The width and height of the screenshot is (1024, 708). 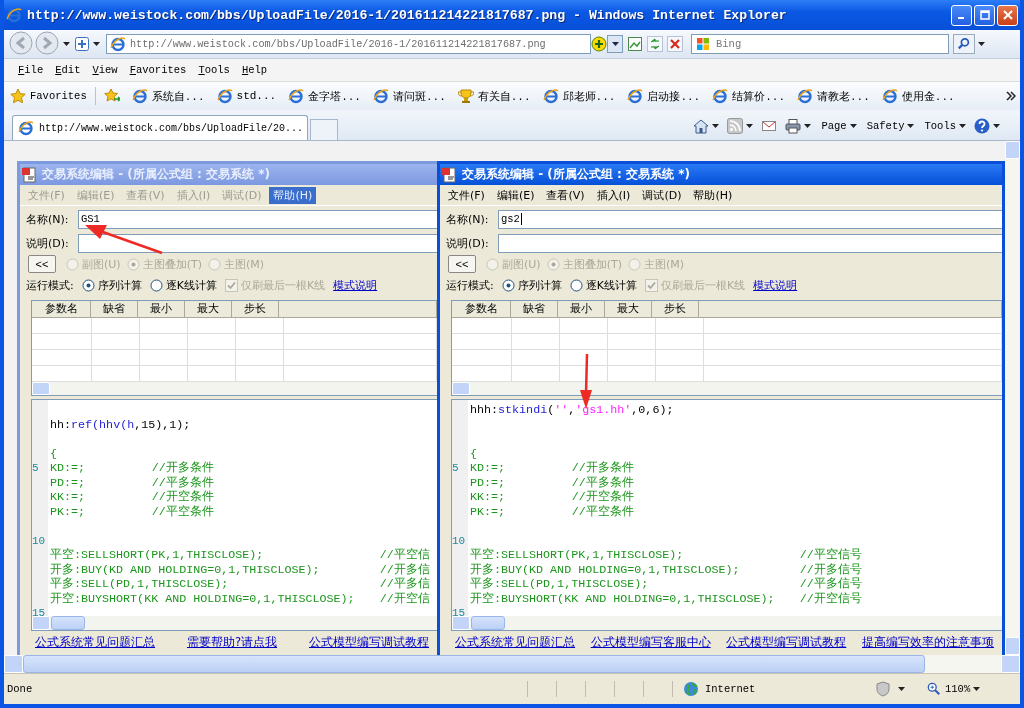 What do you see at coordinates (348, 44) in the screenshot?
I see `address-field: http://www.weistock.com/bbs/UploadFile/2016-1/201611214221817687.png` at bounding box center [348, 44].